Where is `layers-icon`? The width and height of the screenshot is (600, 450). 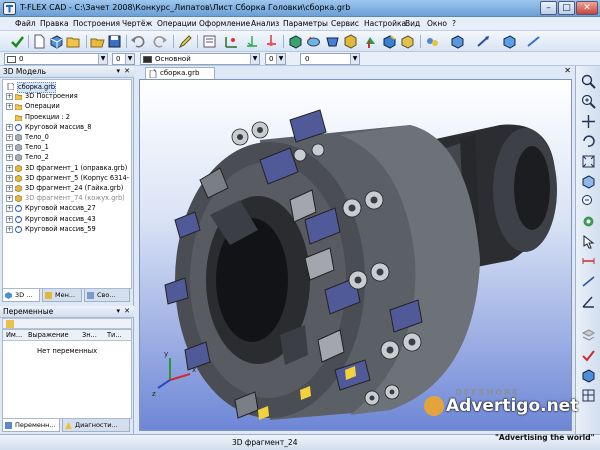 layers-icon is located at coordinates (588, 335).